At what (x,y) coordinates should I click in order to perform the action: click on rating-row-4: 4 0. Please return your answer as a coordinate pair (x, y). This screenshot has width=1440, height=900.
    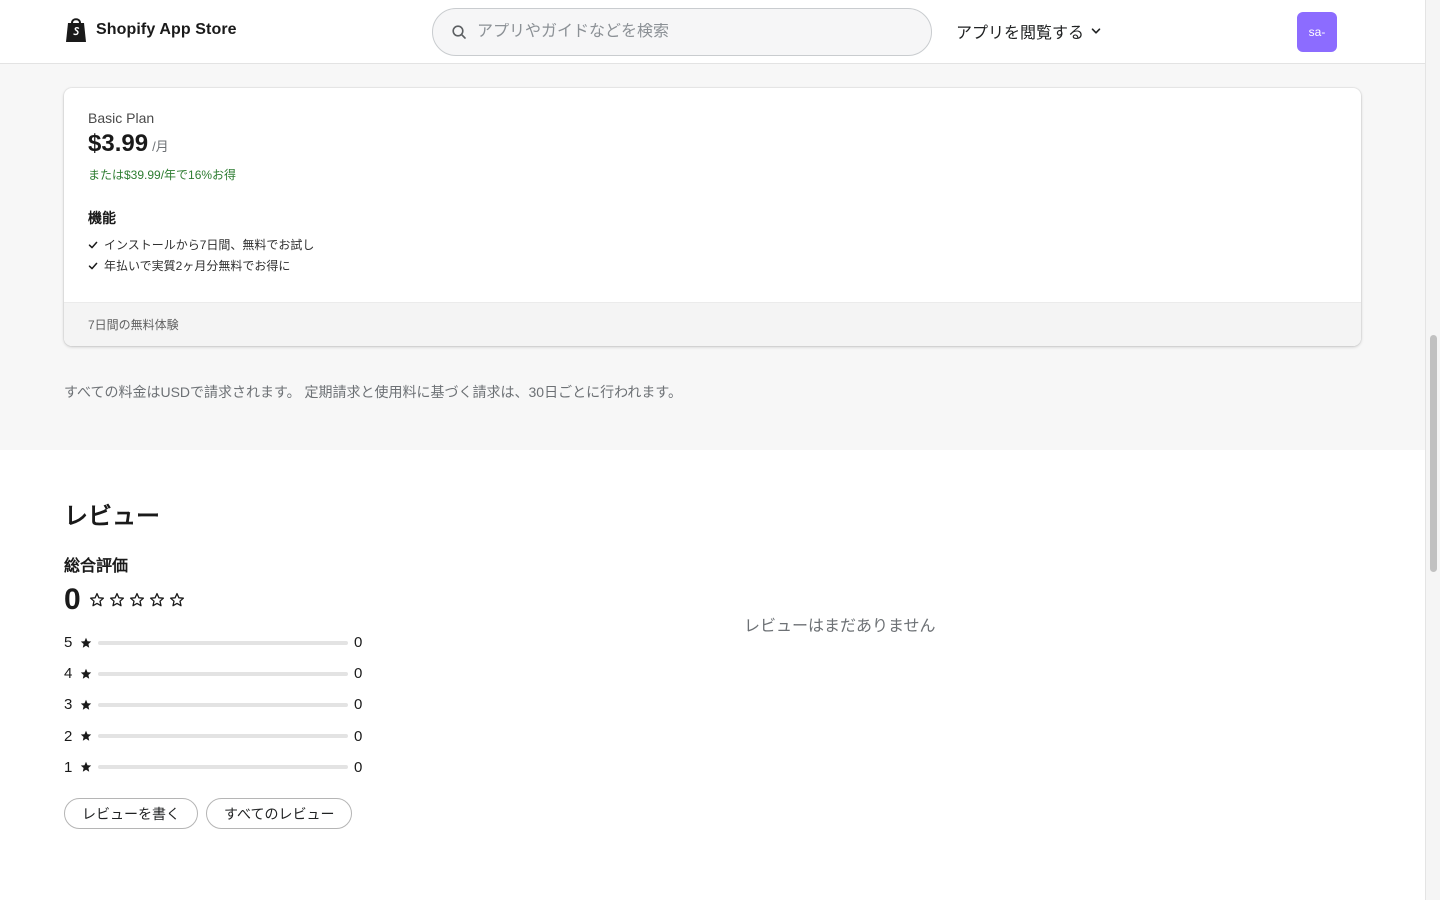
    Looking at the image, I should click on (214, 673).